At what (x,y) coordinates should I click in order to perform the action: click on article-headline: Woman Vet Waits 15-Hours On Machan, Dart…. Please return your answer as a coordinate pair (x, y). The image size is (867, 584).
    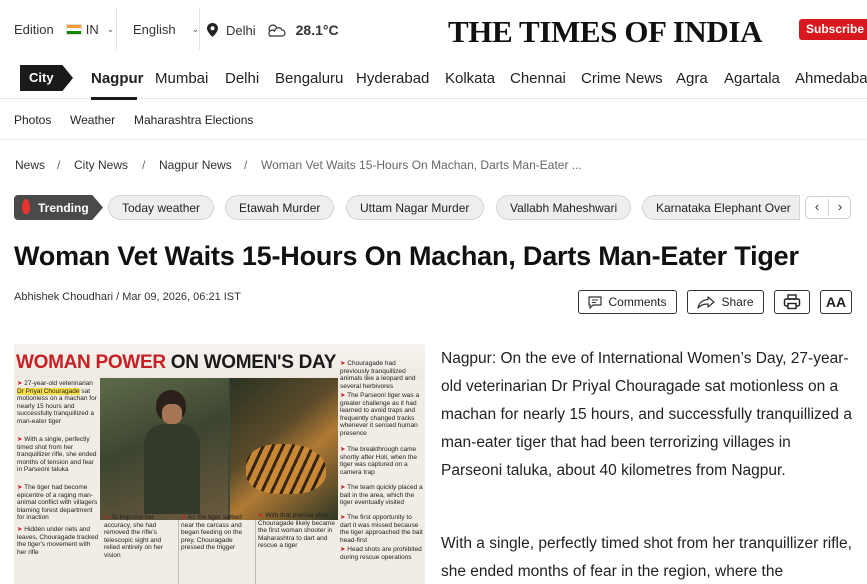
    Looking at the image, I should click on (406, 256).